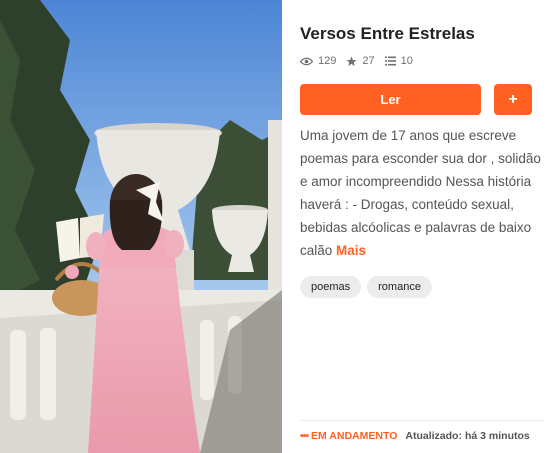 This screenshot has width=559, height=453. I want to click on footer-divider, so click(422, 420).